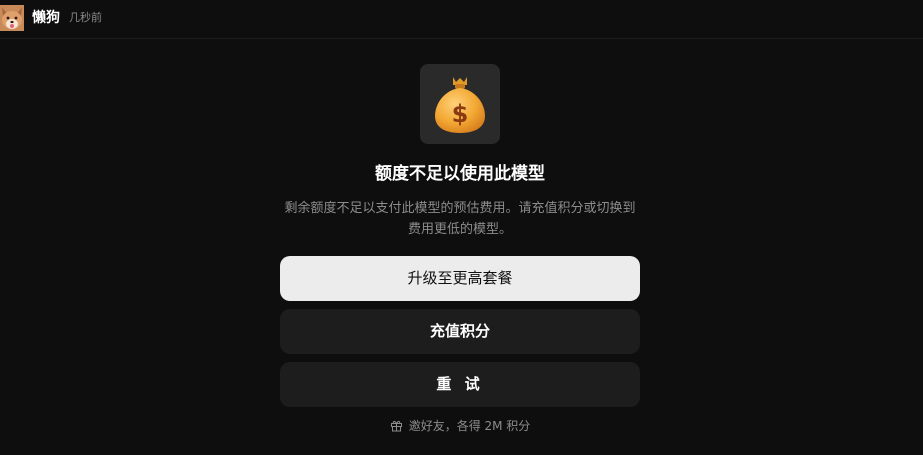 The image size is (923, 455). What do you see at coordinates (460, 278) in the screenshot?
I see `upgrade-plan-button: 升级至更高套餐` at bounding box center [460, 278].